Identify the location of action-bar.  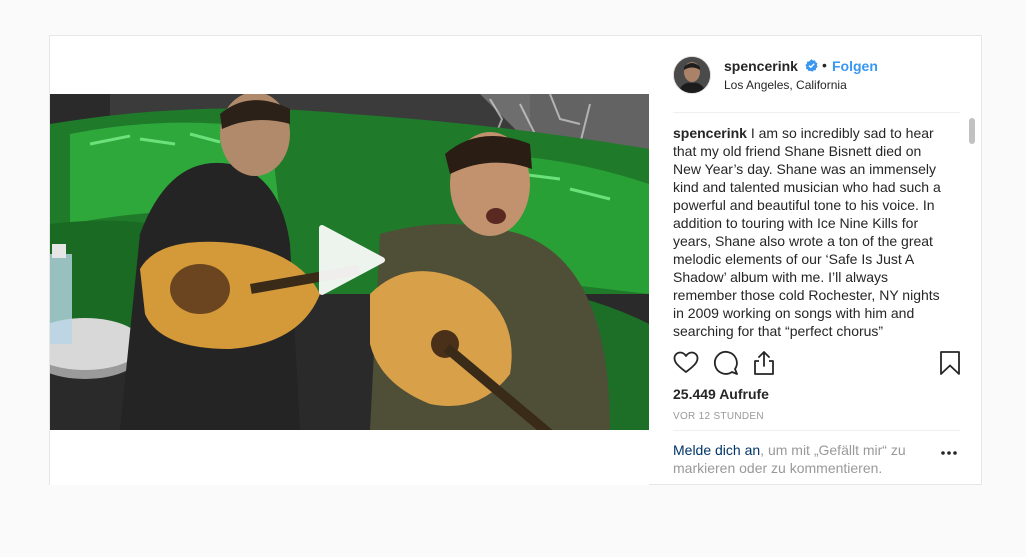
(817, 365).